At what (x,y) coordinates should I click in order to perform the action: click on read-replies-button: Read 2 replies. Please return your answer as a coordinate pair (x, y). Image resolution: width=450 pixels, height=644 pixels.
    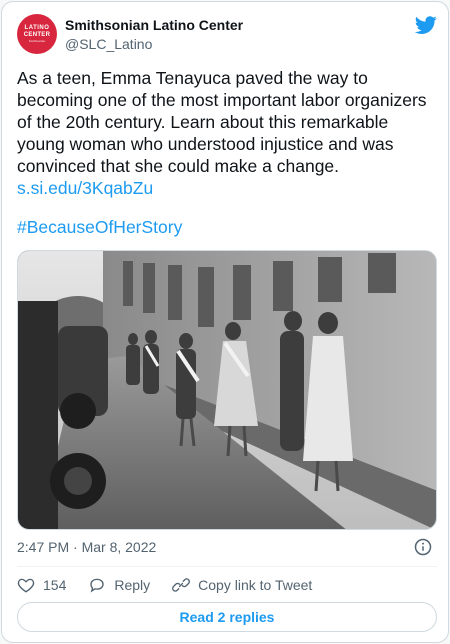
    Looking at the image, I should click on (227, 617).